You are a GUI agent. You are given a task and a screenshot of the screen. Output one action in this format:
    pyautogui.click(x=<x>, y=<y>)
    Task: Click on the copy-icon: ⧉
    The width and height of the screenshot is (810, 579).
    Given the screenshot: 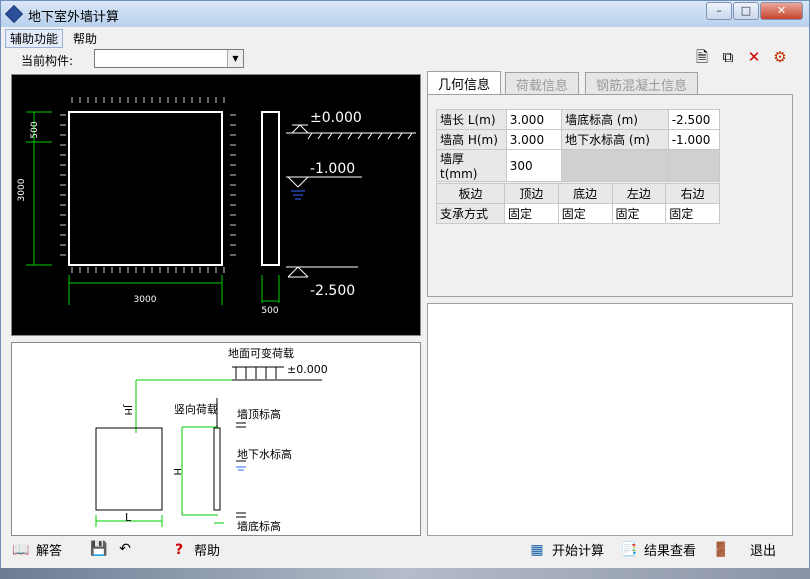 What is the action you would take?
    pyautogui.click(x=728, y=57)
    